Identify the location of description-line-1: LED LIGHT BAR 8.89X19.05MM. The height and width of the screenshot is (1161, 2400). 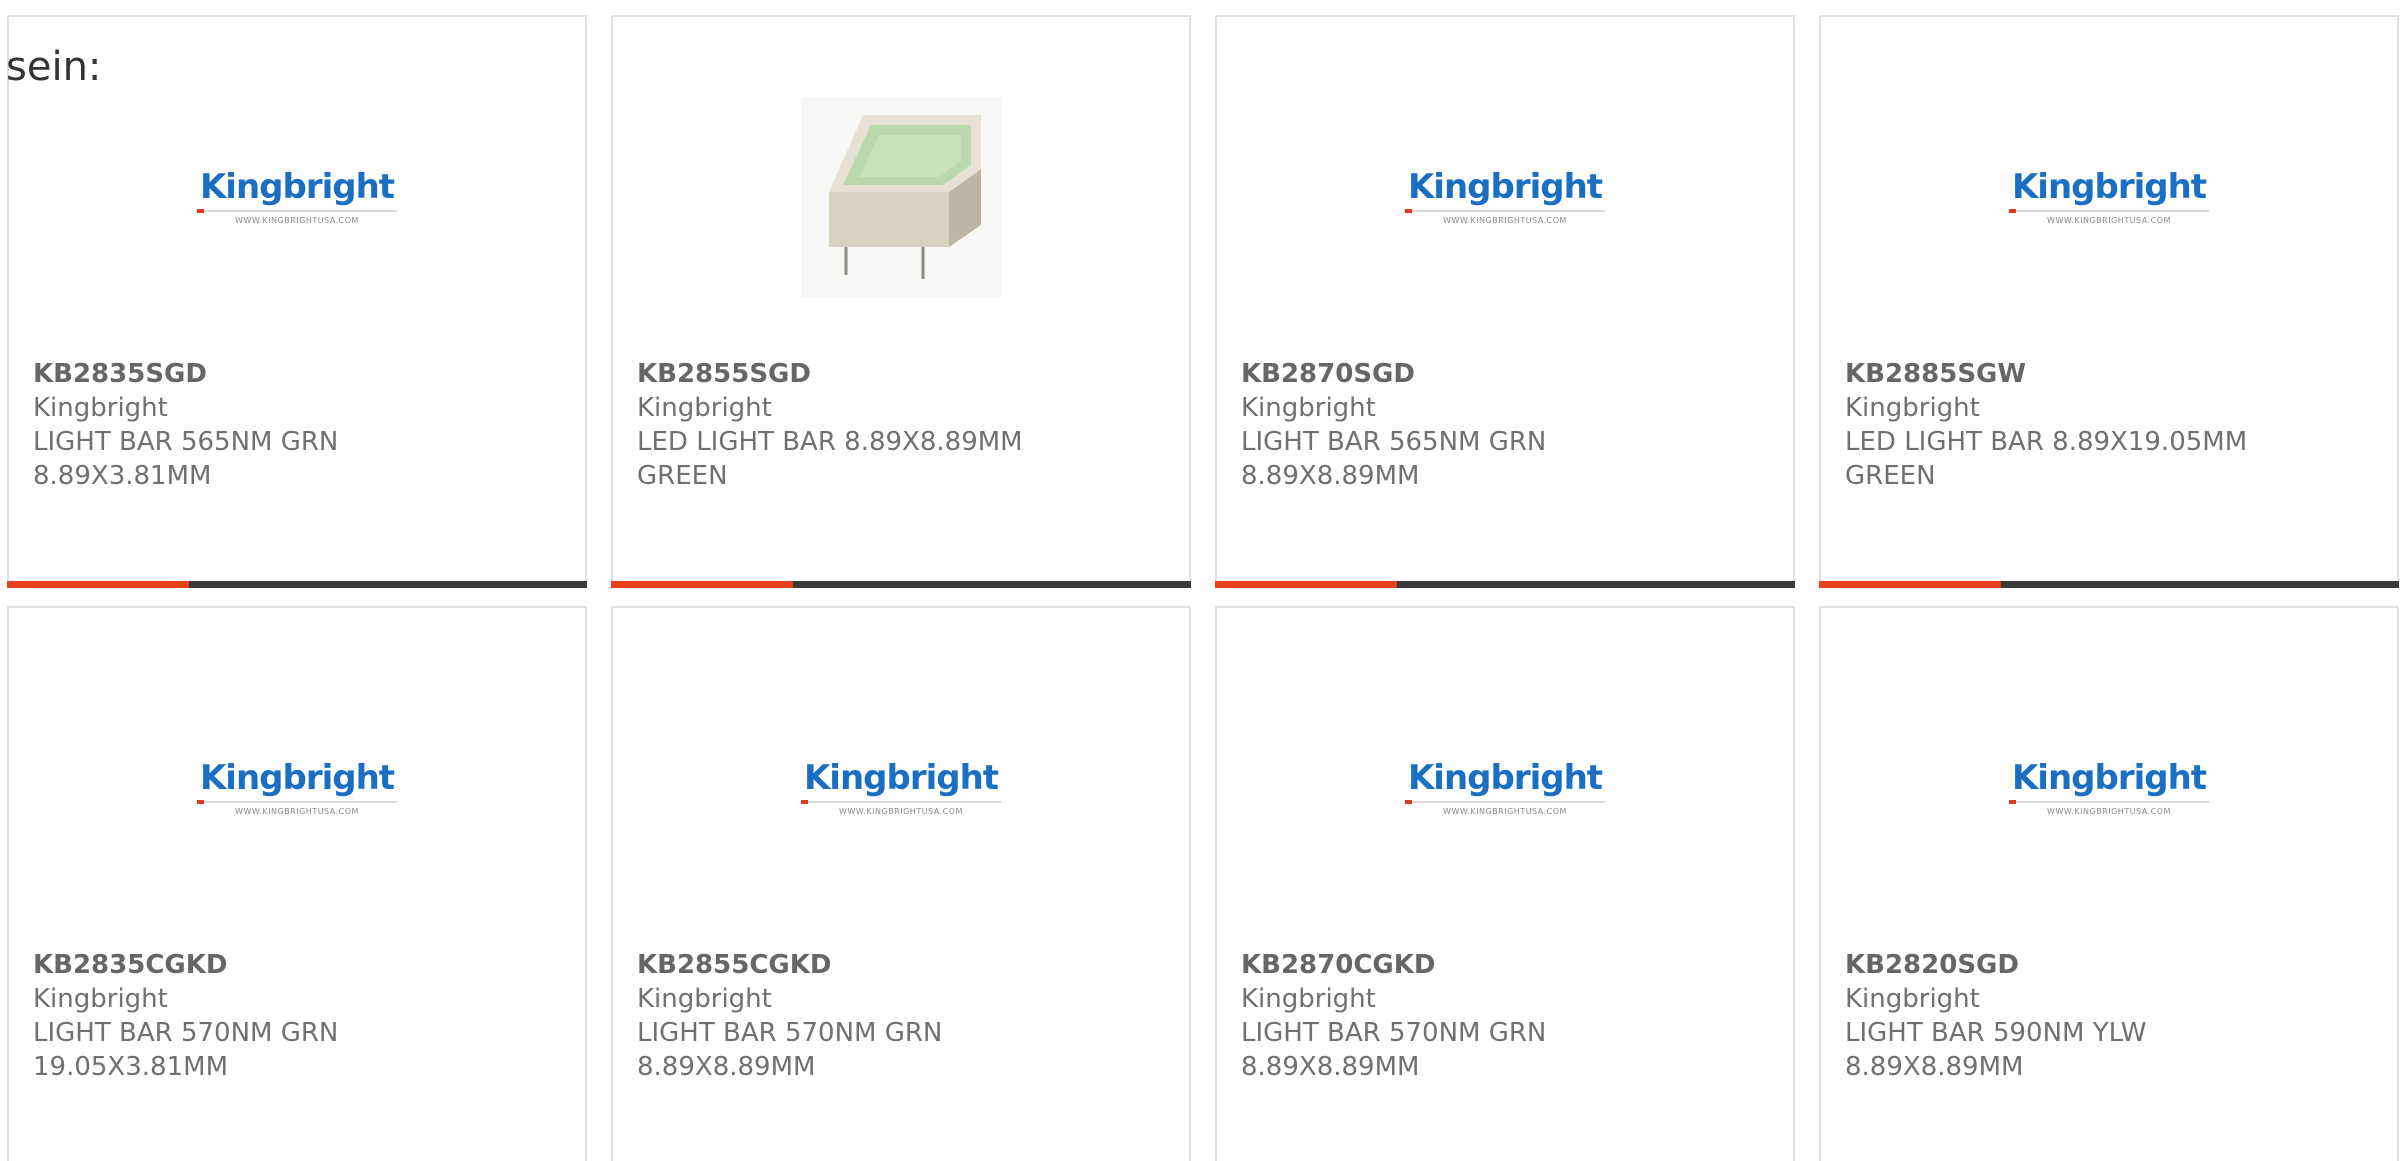
(2046, 442).